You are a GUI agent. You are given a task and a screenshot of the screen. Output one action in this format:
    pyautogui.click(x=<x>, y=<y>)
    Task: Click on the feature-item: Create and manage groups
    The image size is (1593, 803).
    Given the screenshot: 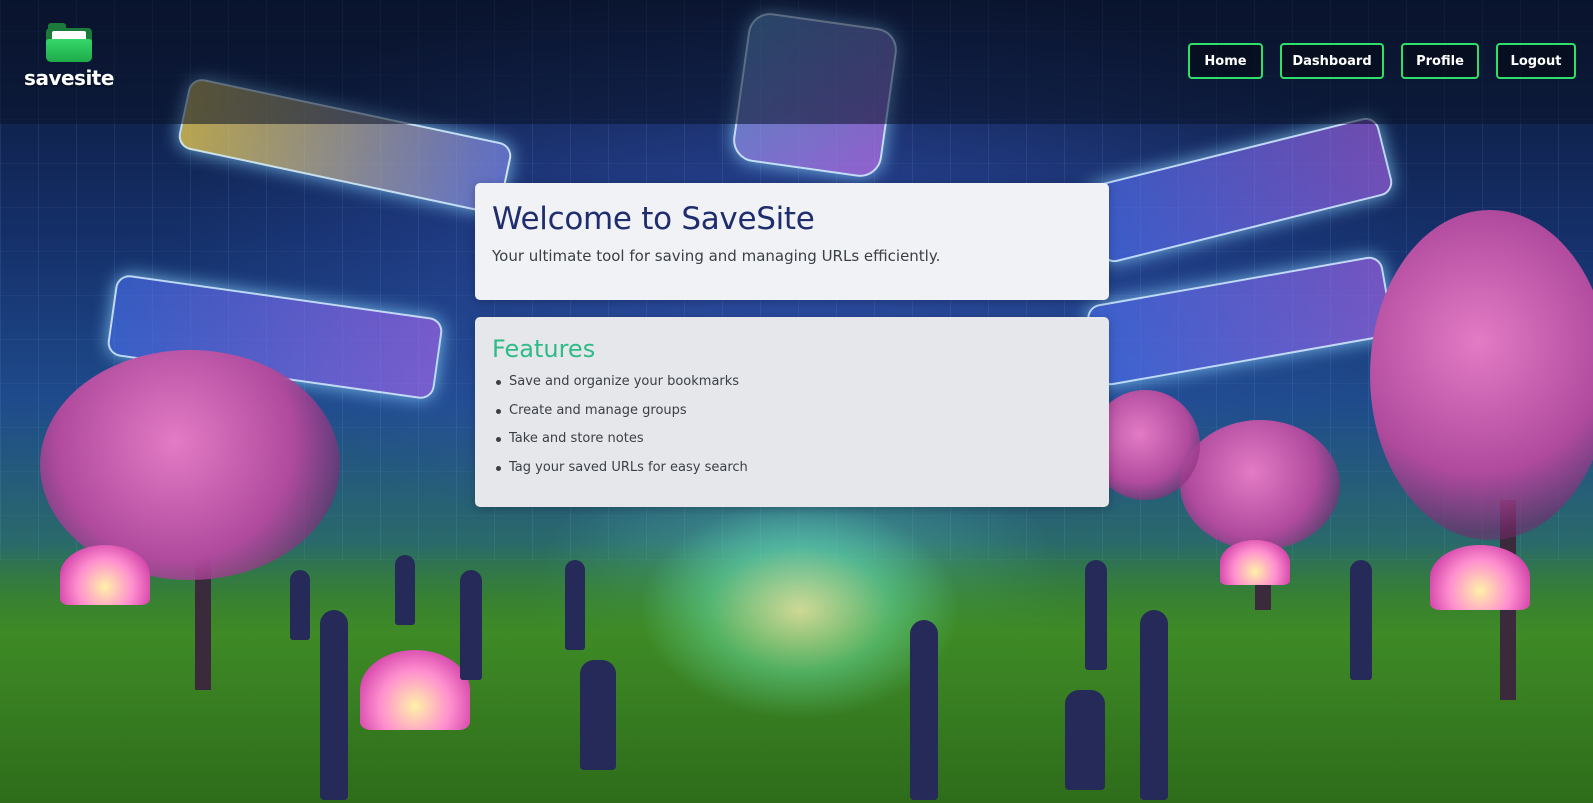 What is the action you would take?
    pyautogui.click(x=792, y=415)
    